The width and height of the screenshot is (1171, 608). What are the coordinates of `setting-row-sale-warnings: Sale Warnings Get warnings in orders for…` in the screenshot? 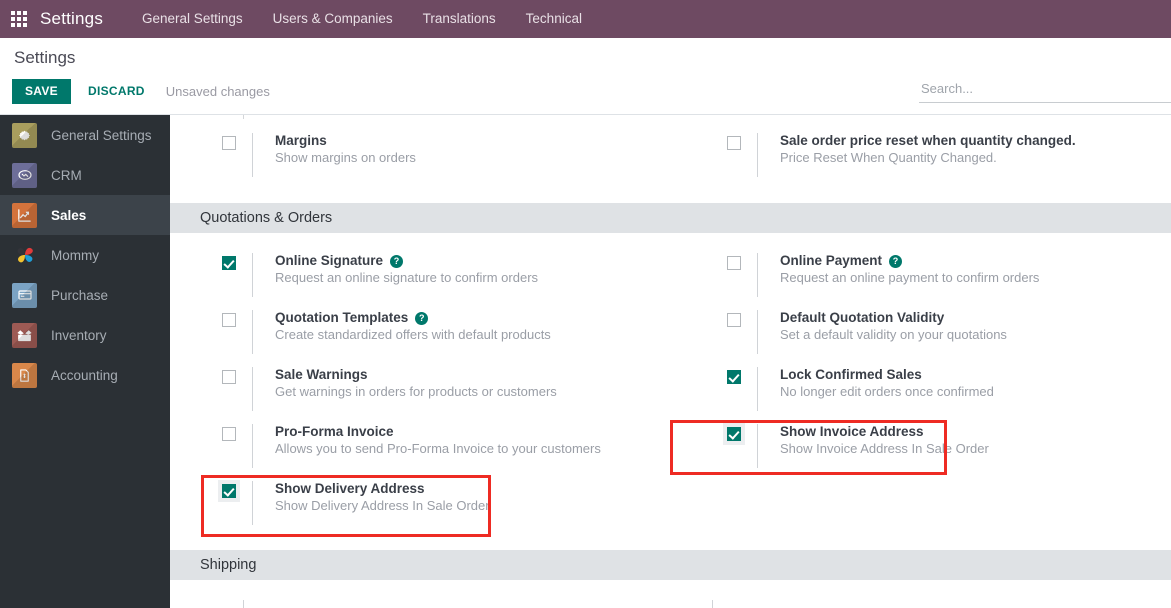 It's located at (422, 395).